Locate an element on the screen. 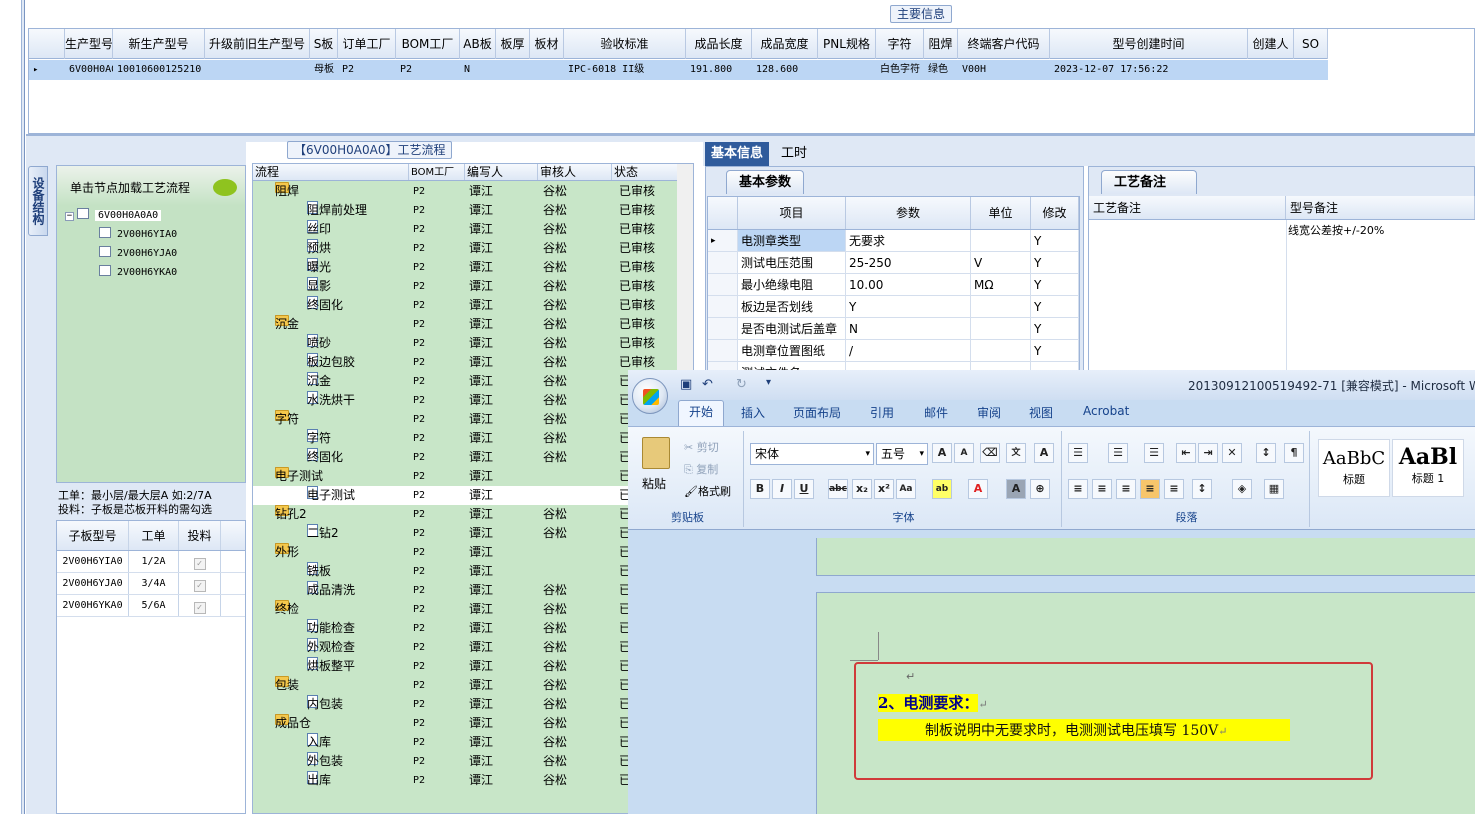 The width and height of the screenshot is (1475, 814). clear-format-icon: ⌫ is located at coordinates (990, 453).